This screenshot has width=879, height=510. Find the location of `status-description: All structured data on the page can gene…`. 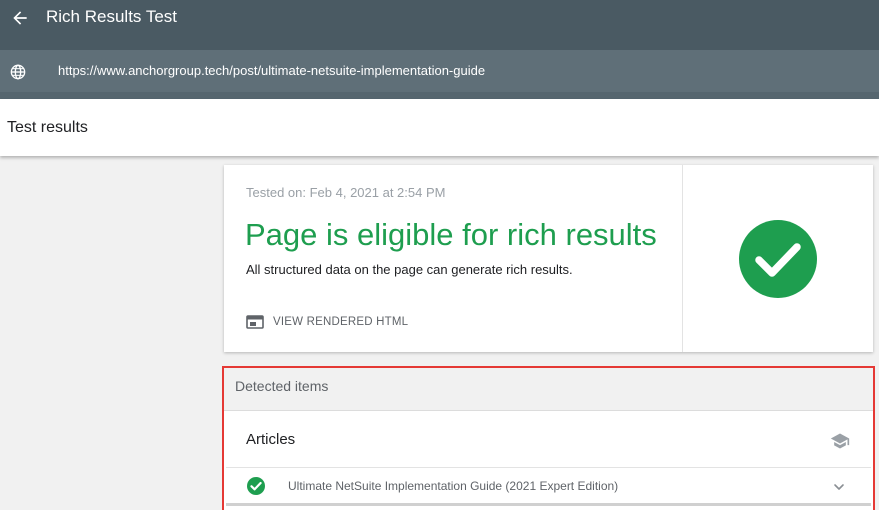

status-description: All structured data on the page can gene… is located at coordinates (409, 269).